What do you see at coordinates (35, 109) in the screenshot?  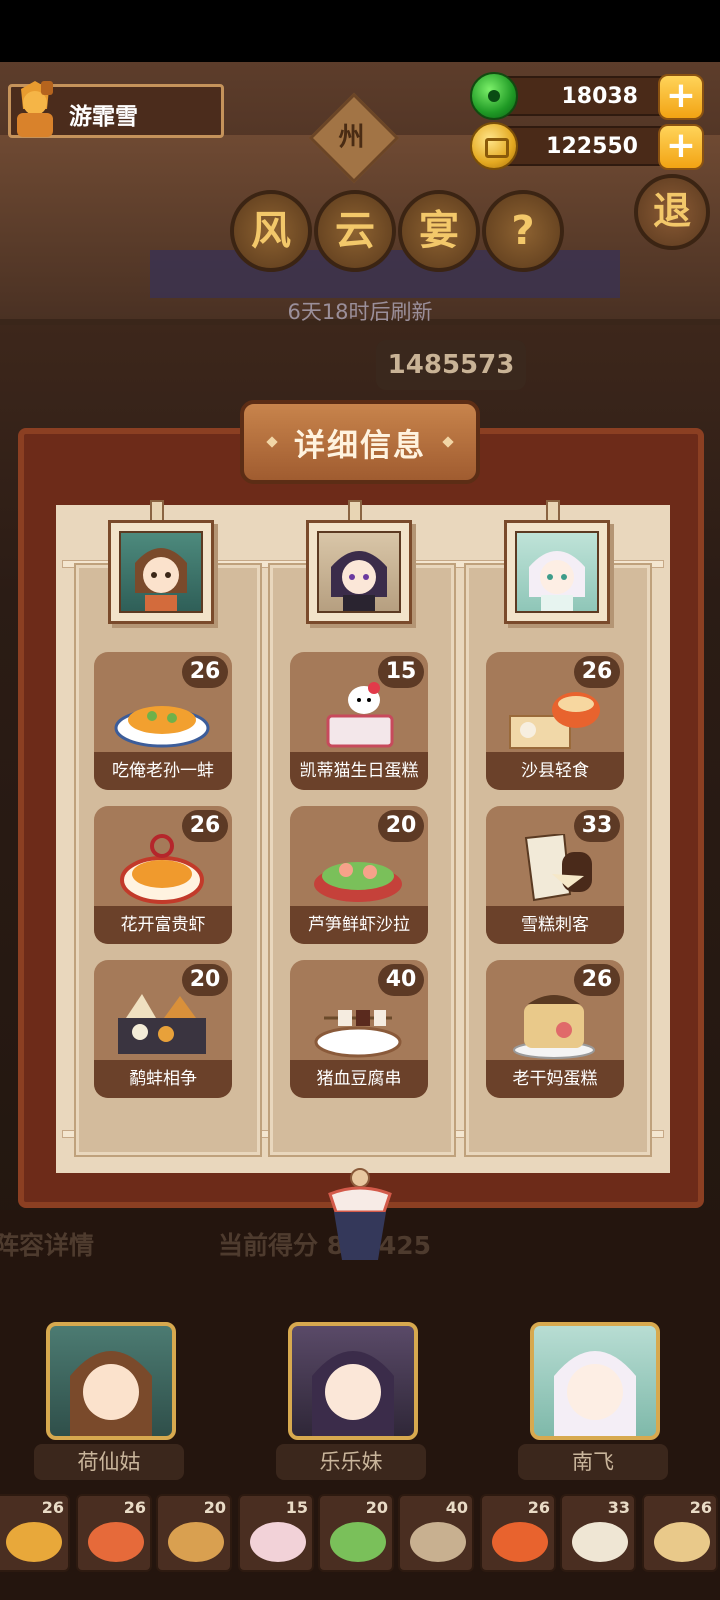 I see `player-avatar-icon` at bounding box center [35, 109].